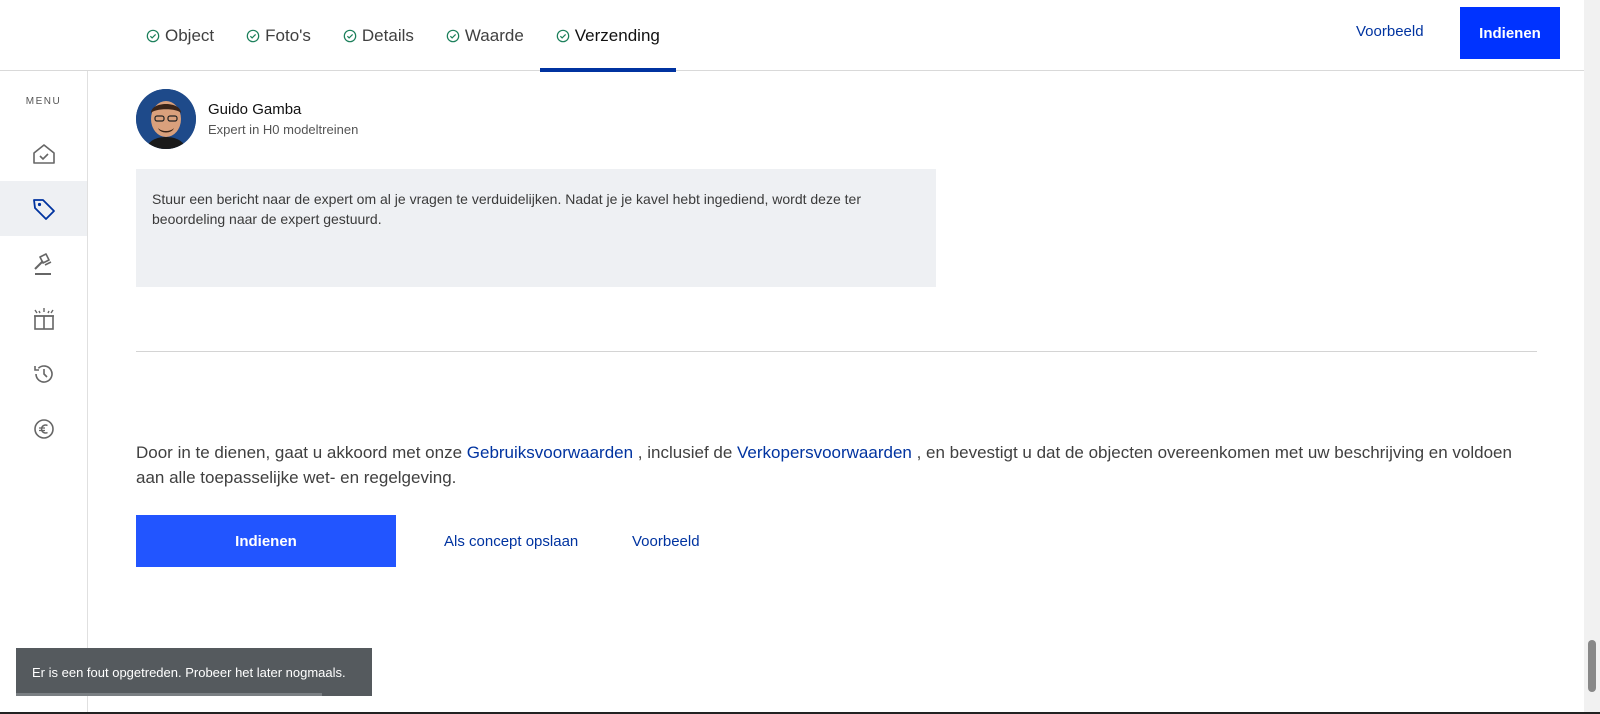 The width and height of the screenshot is (1600, 714). Describe the element at coordinates (1510, 33) in the screenshot. I see `submit-button-top: Indienen` at that location.